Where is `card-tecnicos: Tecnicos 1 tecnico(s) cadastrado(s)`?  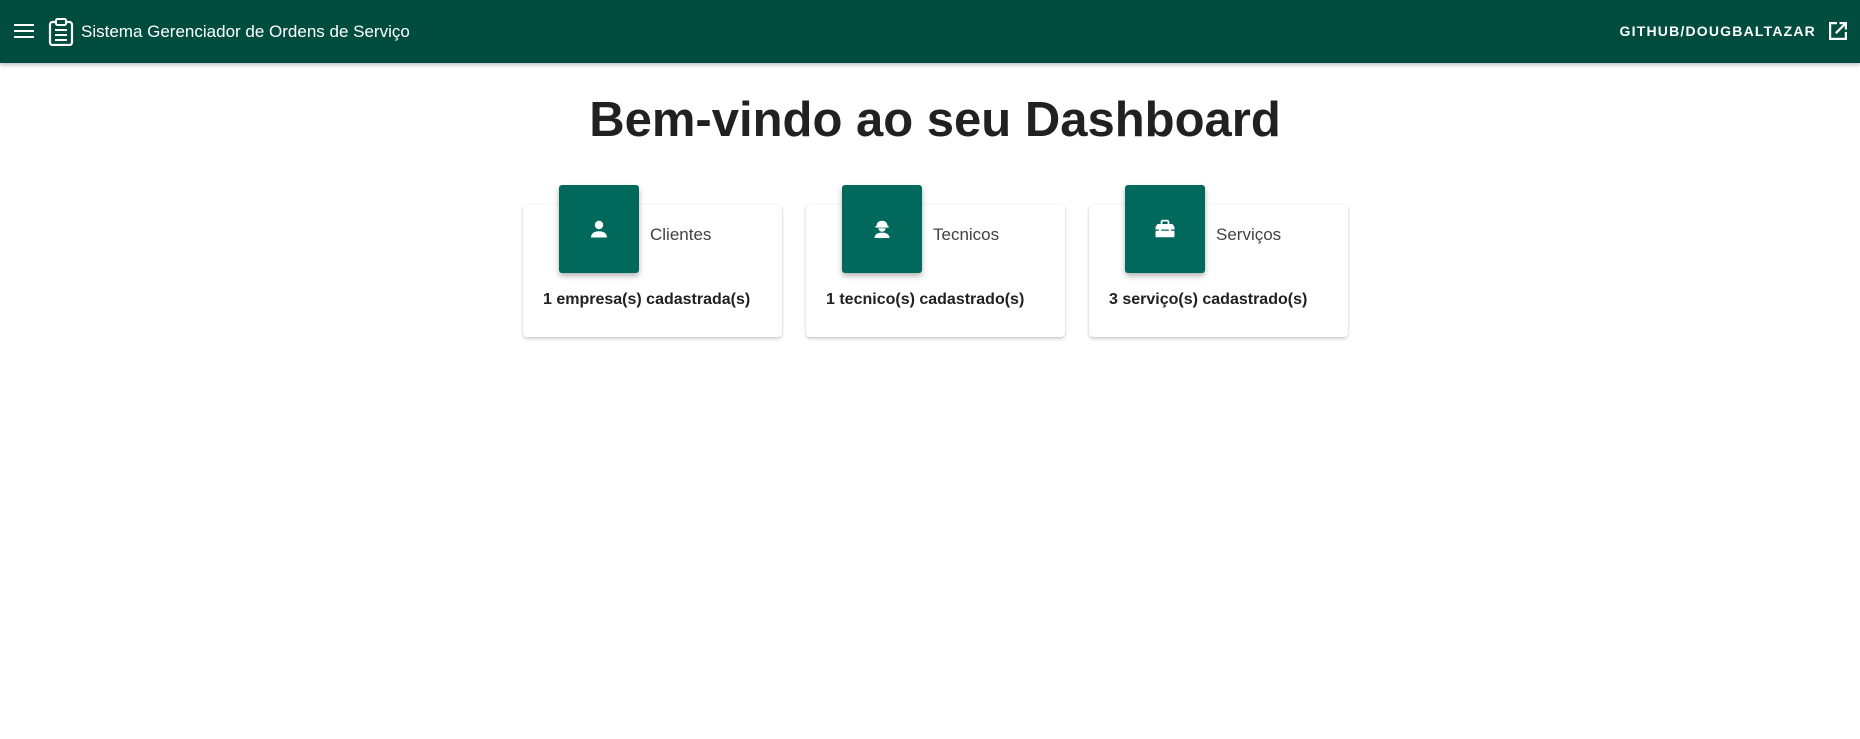 card-tecnicos: Tecnicos 1 tecnico(s) cadastrado(s) is located at coordinates (935, 261).